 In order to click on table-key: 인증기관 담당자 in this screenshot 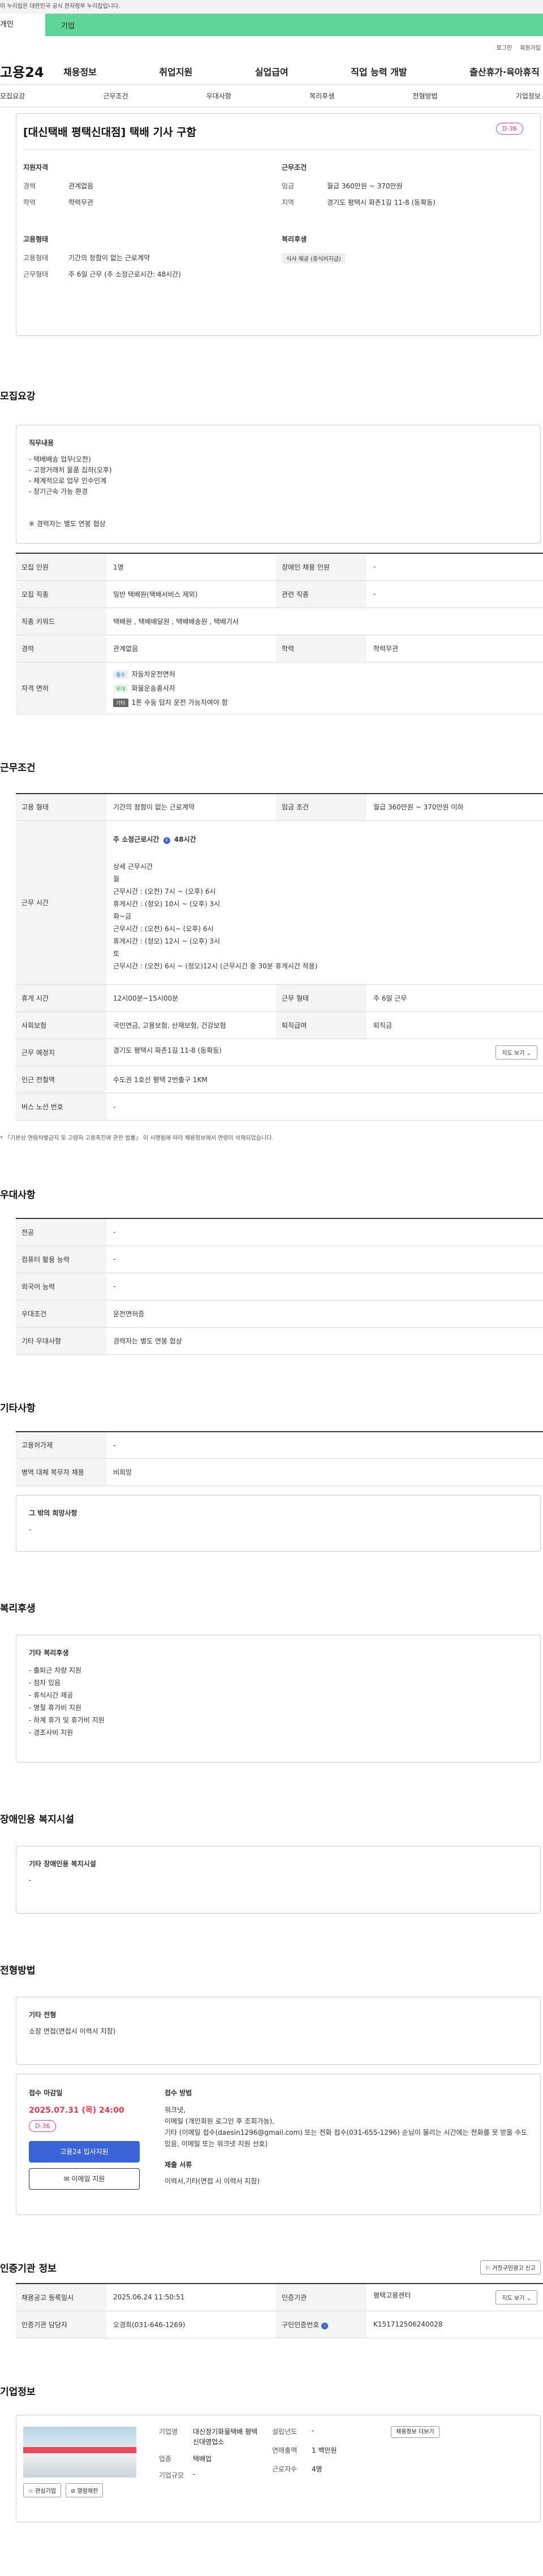, I will do `click(61, 2324)`.